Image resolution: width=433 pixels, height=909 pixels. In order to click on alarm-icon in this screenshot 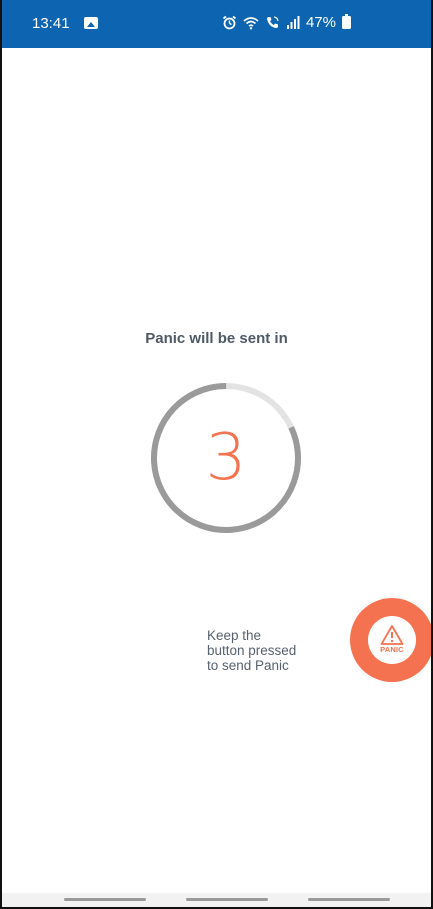, I will do `click(229, 22)`.